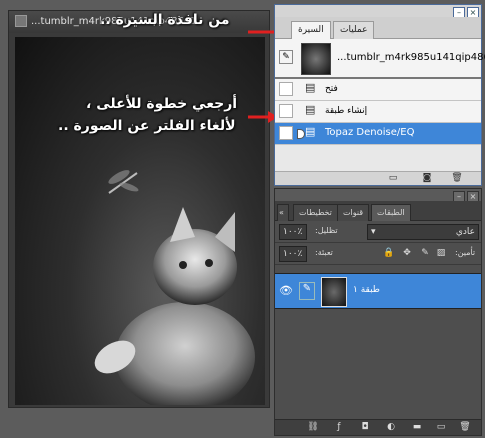 This screenshot has width=485, height=438. What do you see at coordinates (393, 178) in the screenshot?
I see `new-document-icon: ▭` at bounding box center [393, 178].